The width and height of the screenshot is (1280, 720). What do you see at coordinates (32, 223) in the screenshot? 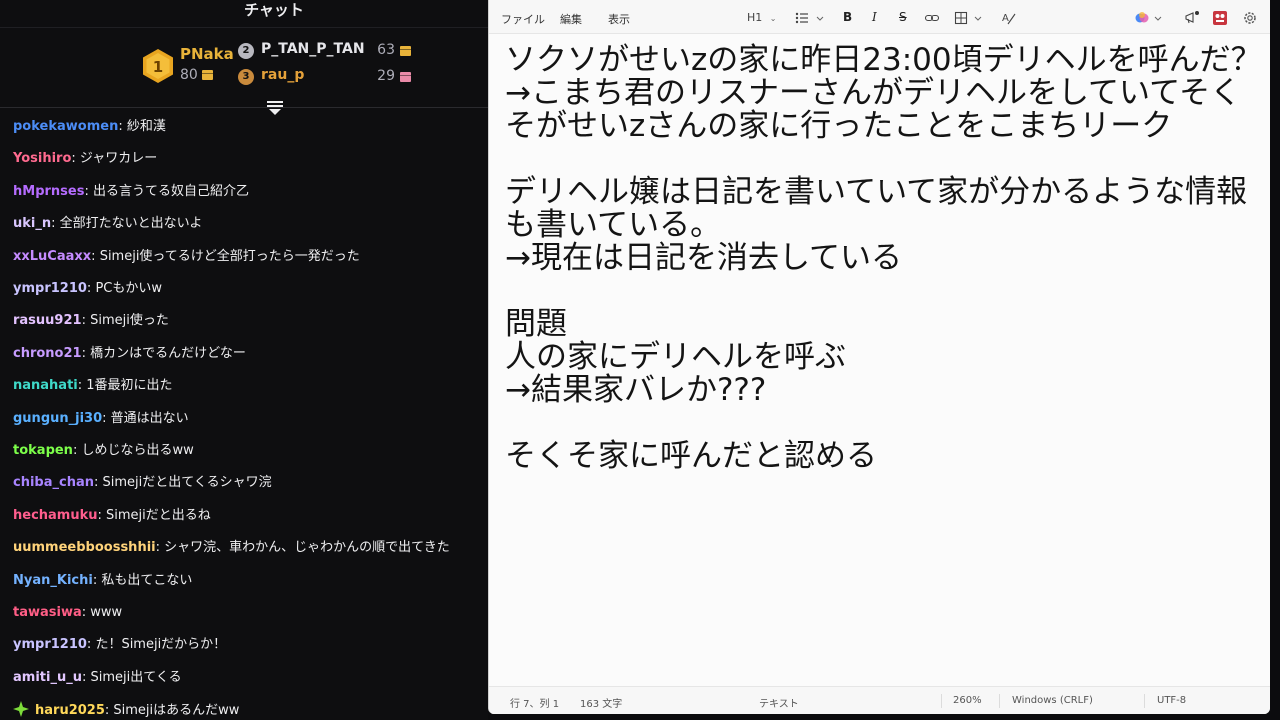
I see `chat-username: uki_n` at bounding box center [32, 223].